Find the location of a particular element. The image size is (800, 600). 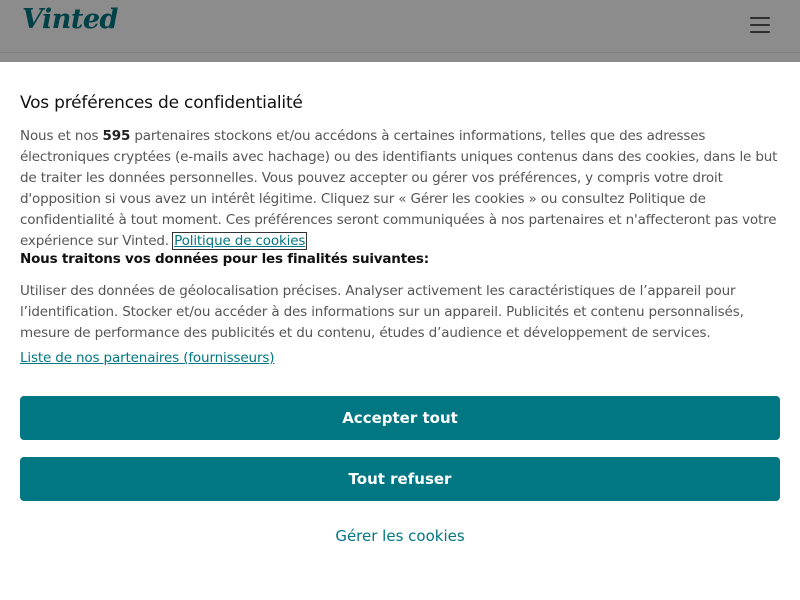

dim-overlay is located at coordinates (400, 31).